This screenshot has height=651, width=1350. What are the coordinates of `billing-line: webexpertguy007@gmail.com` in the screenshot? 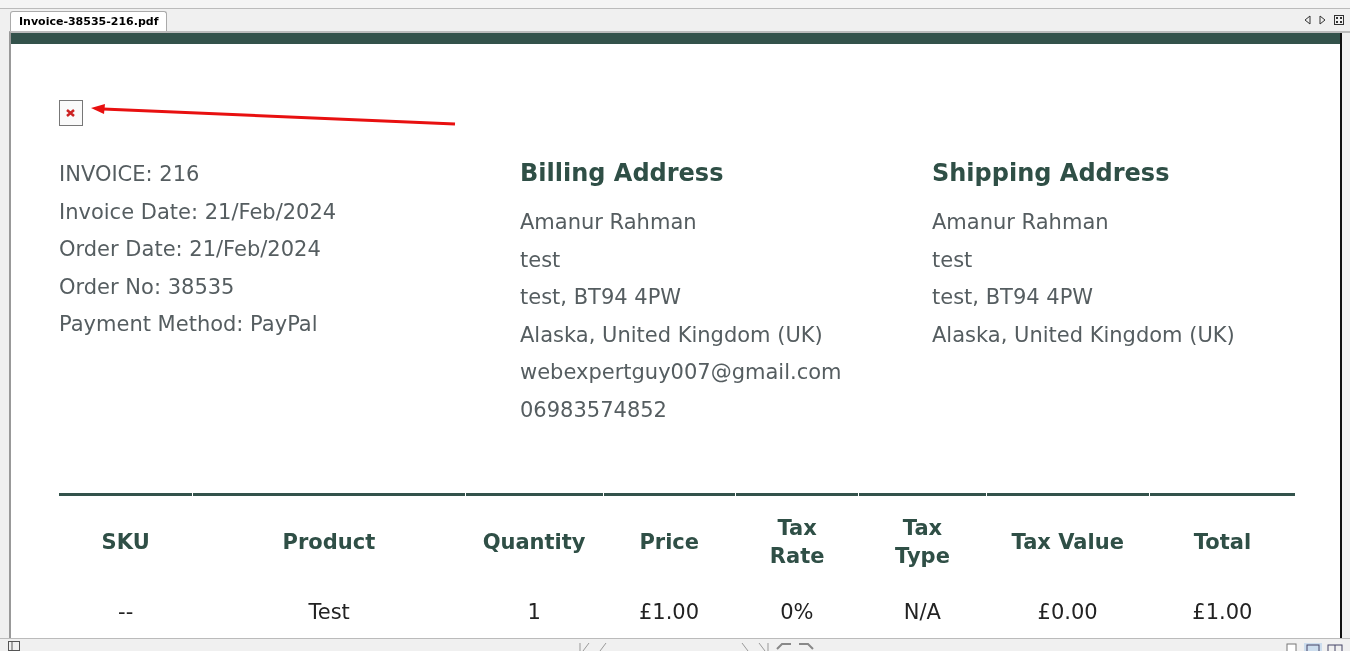 It's located at (681, 372).